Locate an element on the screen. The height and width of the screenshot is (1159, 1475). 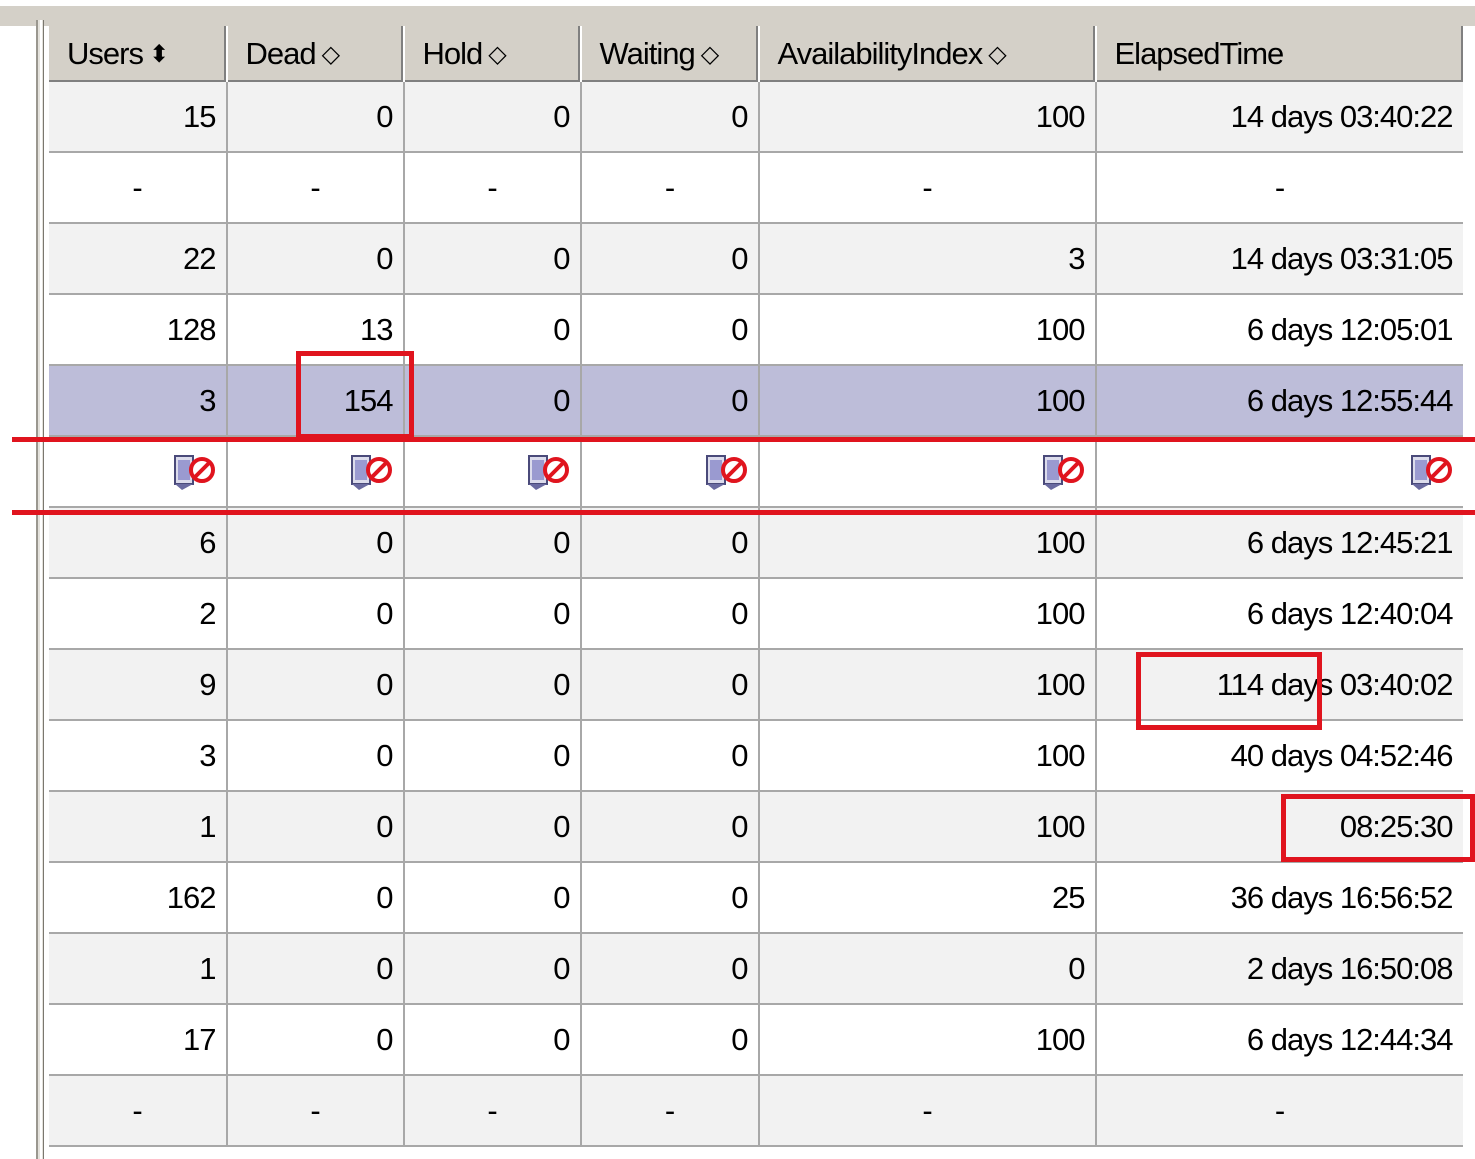
top-toolbar-edge is located at coordinates (737, 16).